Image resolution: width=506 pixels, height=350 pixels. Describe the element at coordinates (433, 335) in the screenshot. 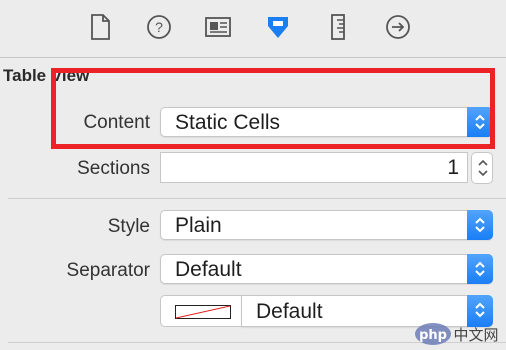

I see `svg-text: php` at that location.